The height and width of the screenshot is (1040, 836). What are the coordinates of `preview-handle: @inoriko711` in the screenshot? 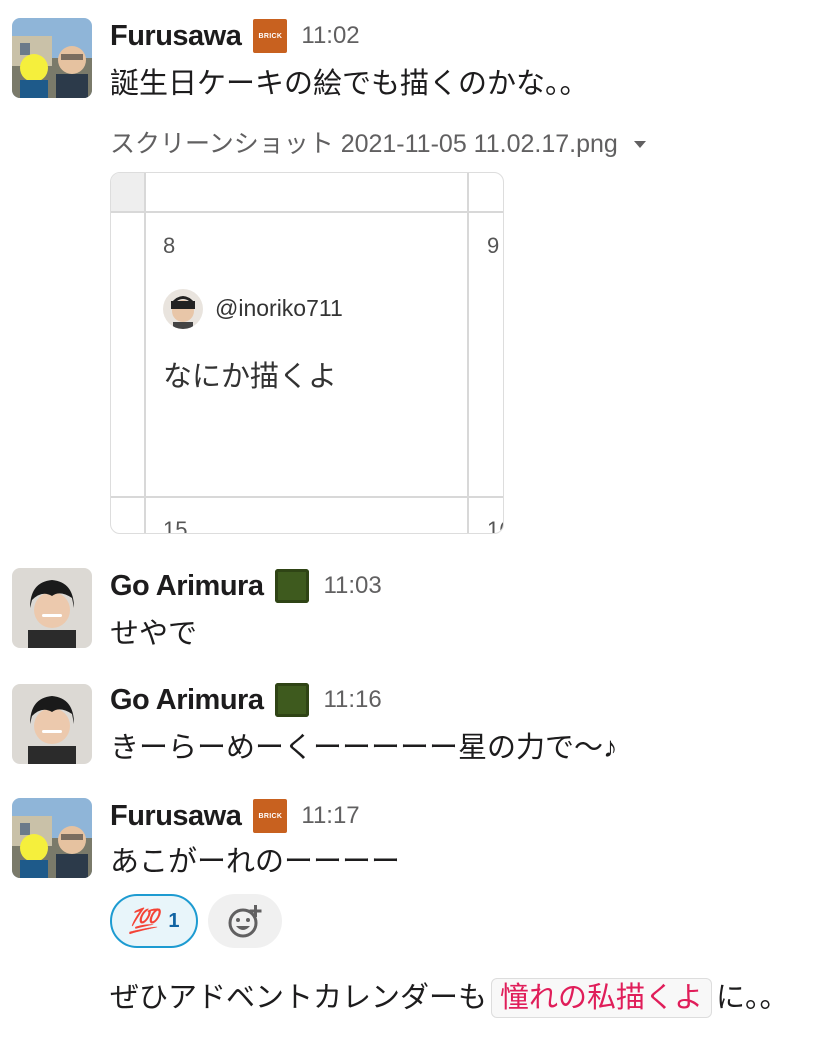 It's located at (279, 308).